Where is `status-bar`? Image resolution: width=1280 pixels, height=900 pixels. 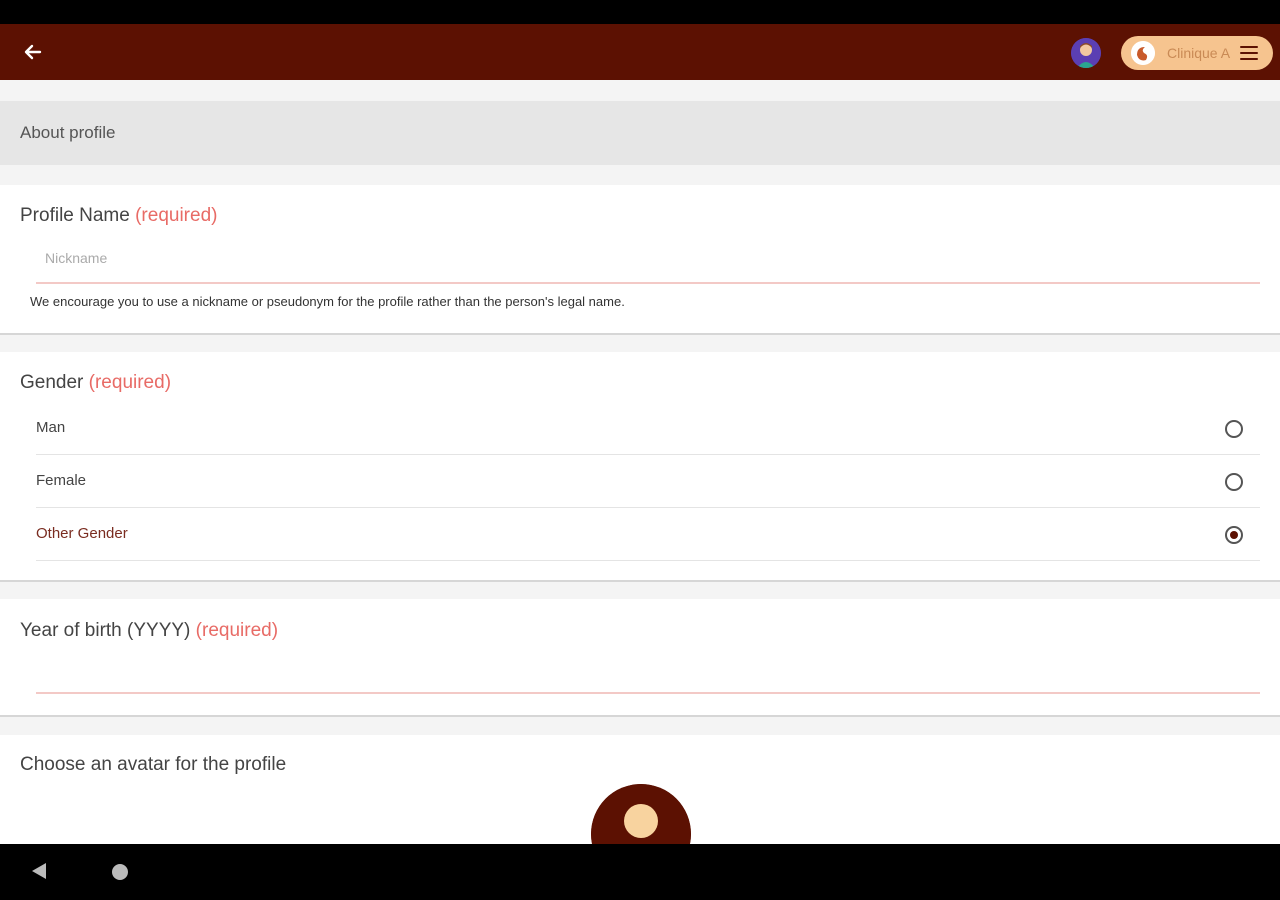
status-bar is located at coordinates (640, 12).